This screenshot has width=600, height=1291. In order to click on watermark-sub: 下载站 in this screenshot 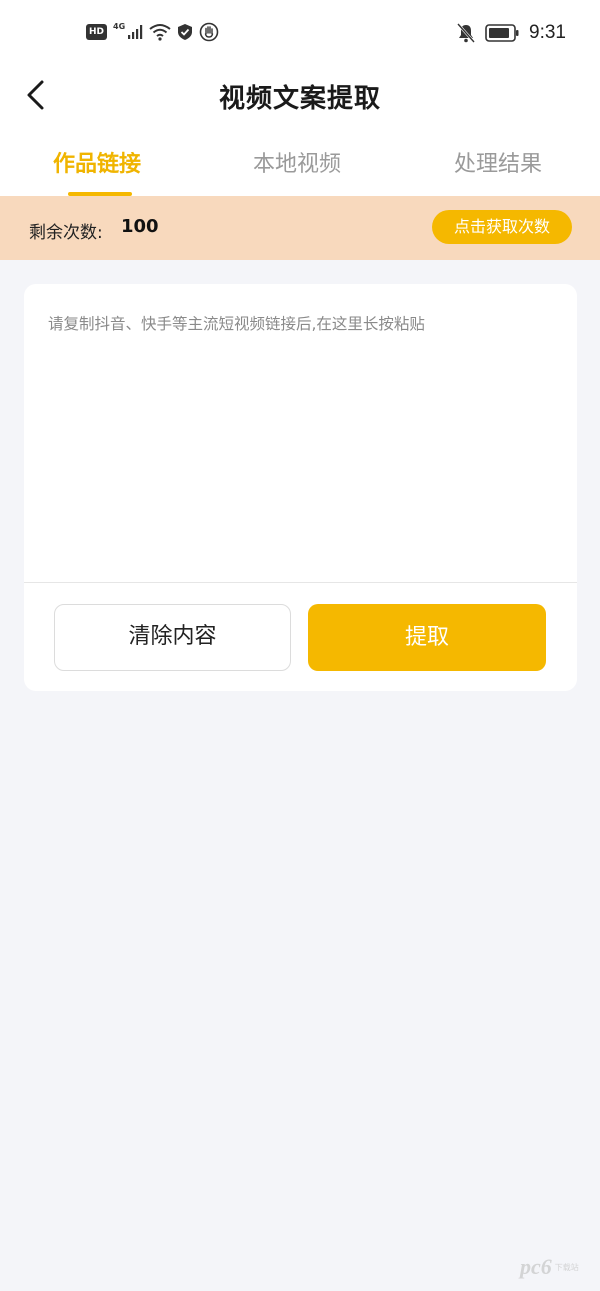, I will do `click(566, 1267)`.